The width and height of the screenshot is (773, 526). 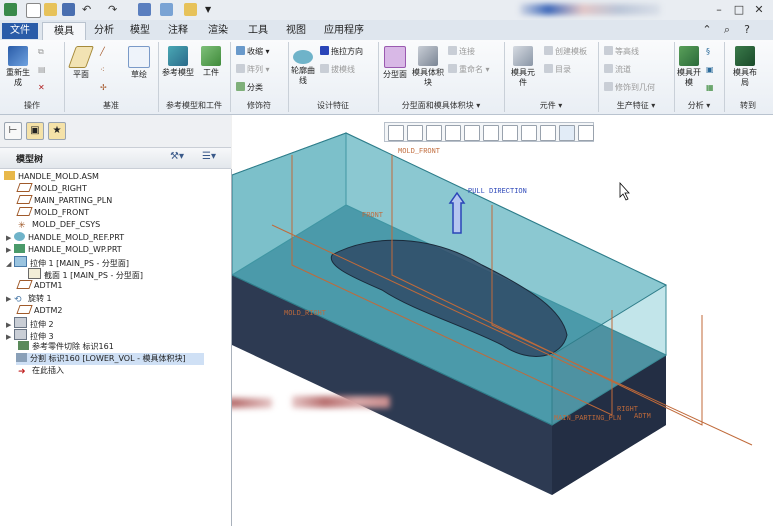 I want to click on maximize-icon: □, so click(x=739, y=9).